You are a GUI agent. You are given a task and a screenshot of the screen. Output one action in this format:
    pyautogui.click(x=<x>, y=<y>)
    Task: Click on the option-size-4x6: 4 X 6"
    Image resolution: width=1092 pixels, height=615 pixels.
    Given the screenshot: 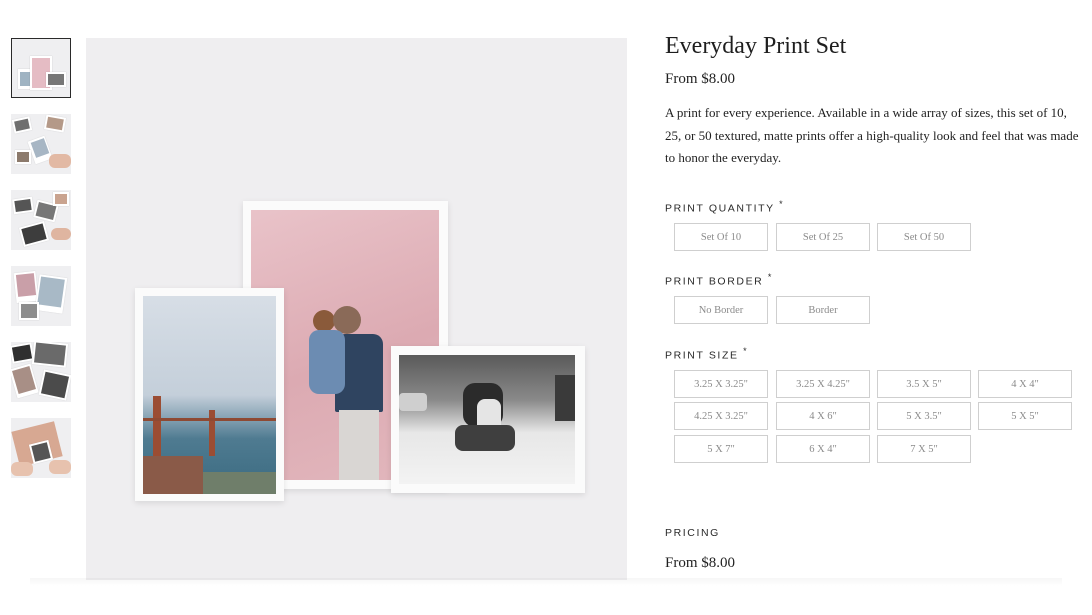 What is the action you would take?
    pyautogui.click(x=823, y=416)
    